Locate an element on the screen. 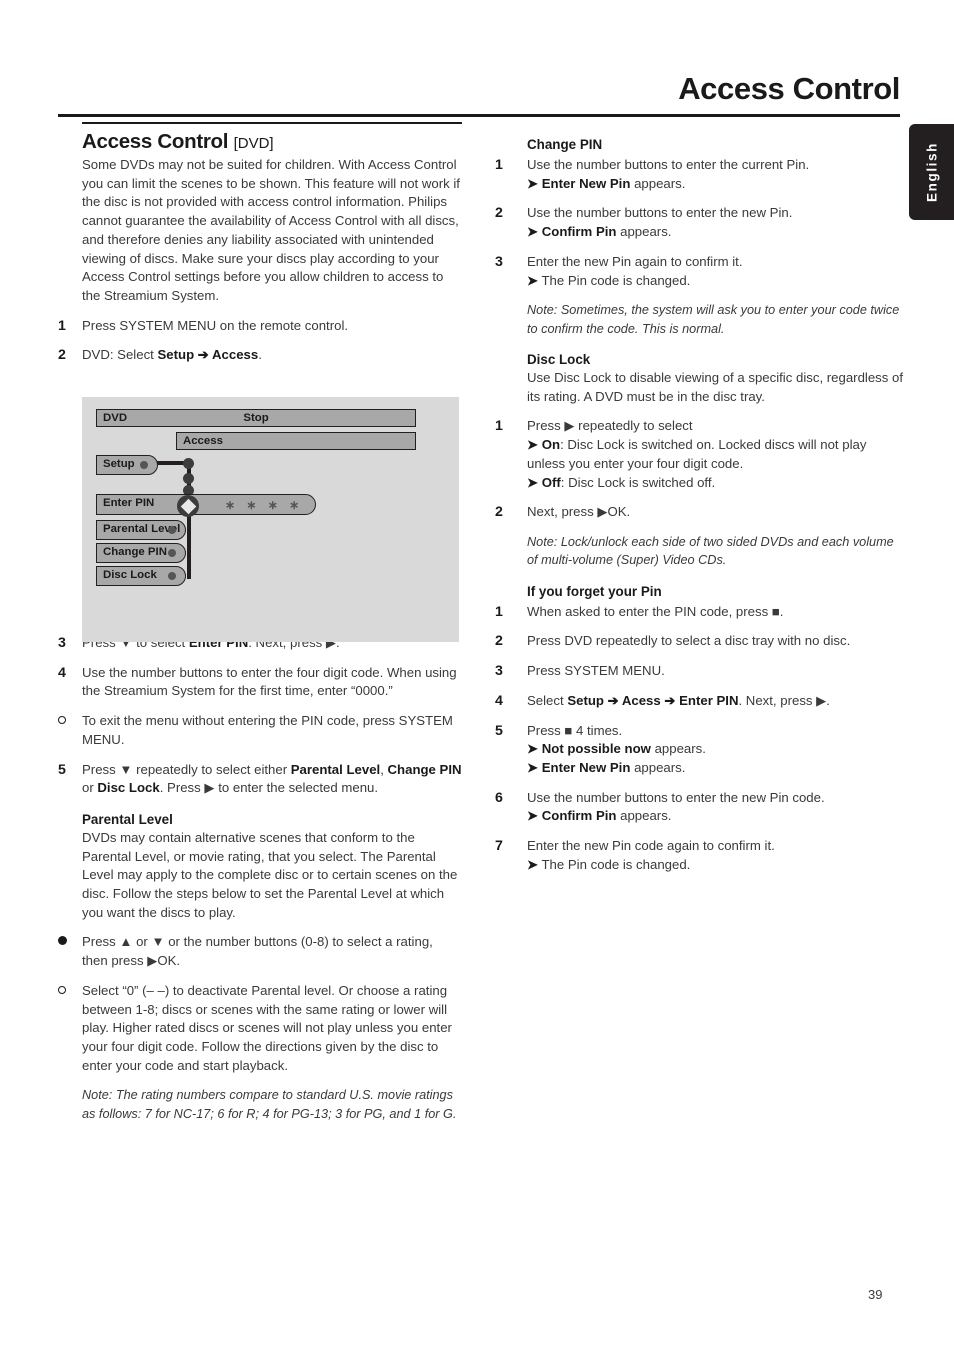 The width and height of the screenshot is (954, 1349). open-circle-bullet-icon is located at coordinates (67, 721).